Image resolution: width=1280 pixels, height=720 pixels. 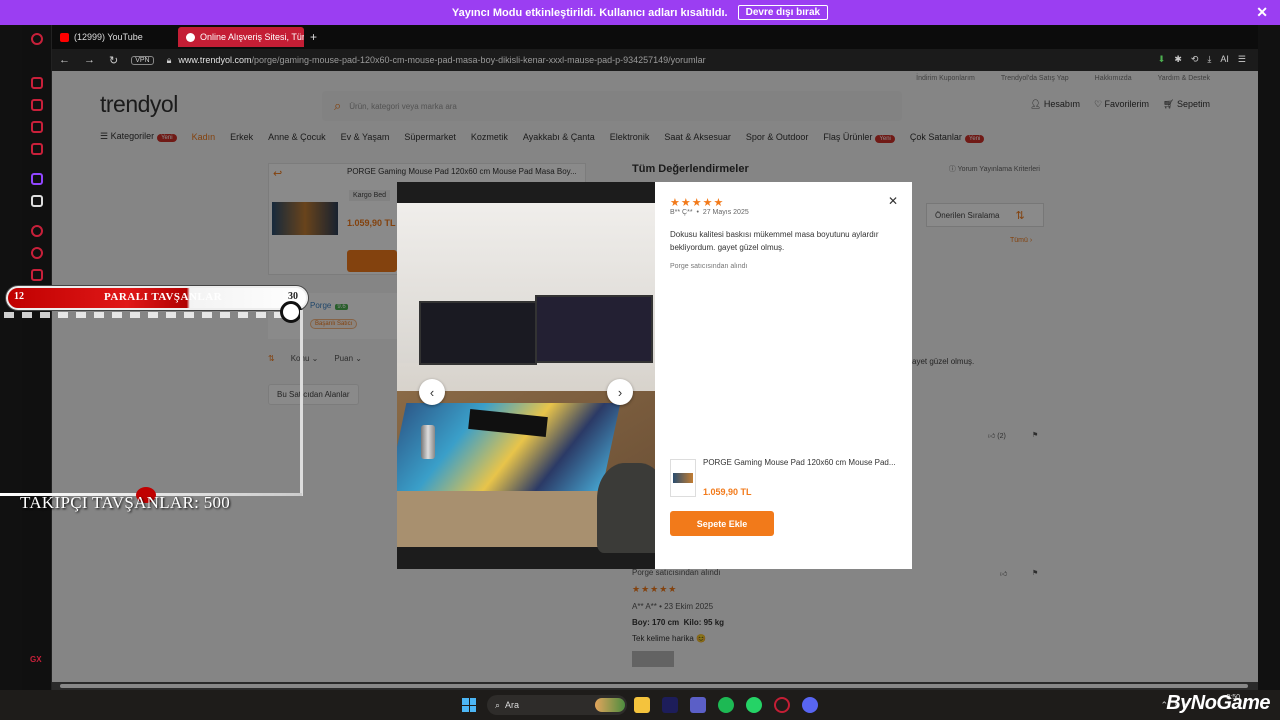 I want to click on gx-label: GX, so click(x=36, y=659).